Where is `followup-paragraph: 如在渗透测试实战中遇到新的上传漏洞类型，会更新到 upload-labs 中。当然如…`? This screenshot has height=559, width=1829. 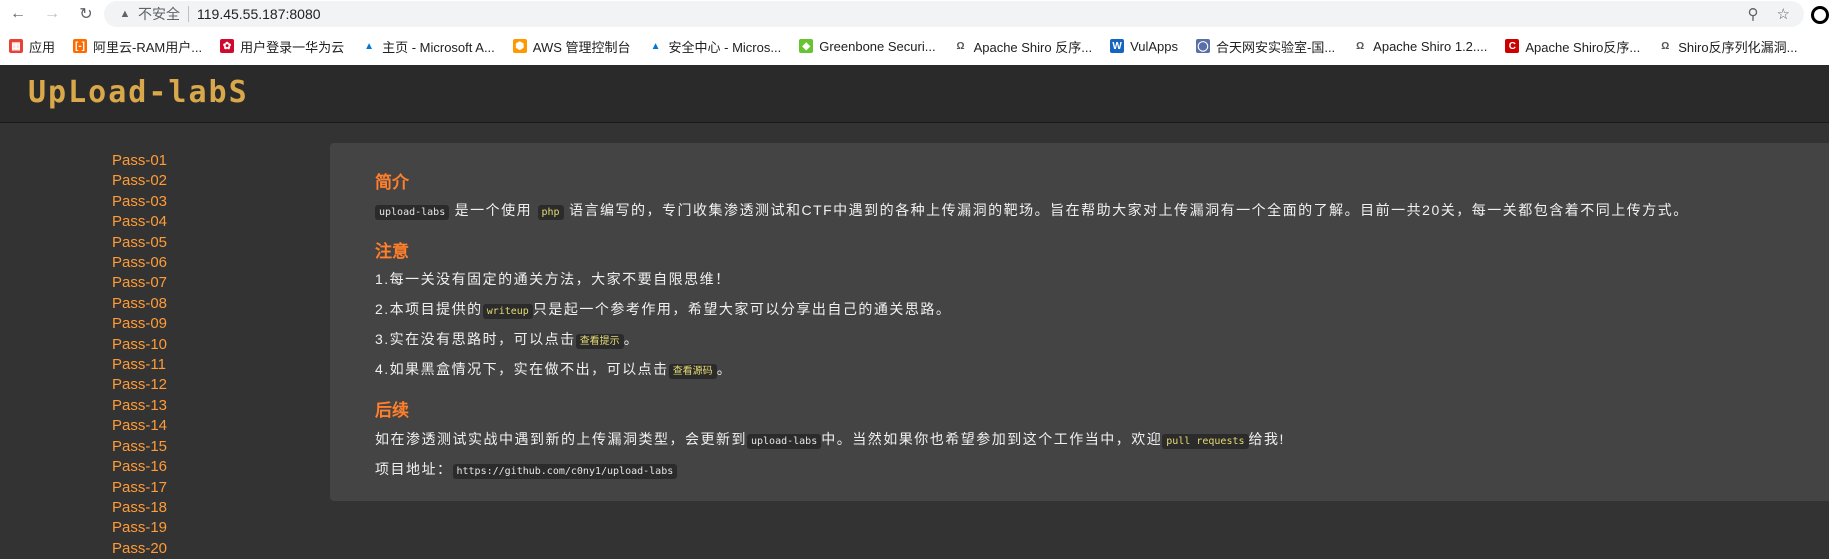
followup-paragraph: 如在渗透测试实战中遇到新的上传漏洞类型，会更新到 upload-labs 中。当然如… is located at coordinates (830, 440).